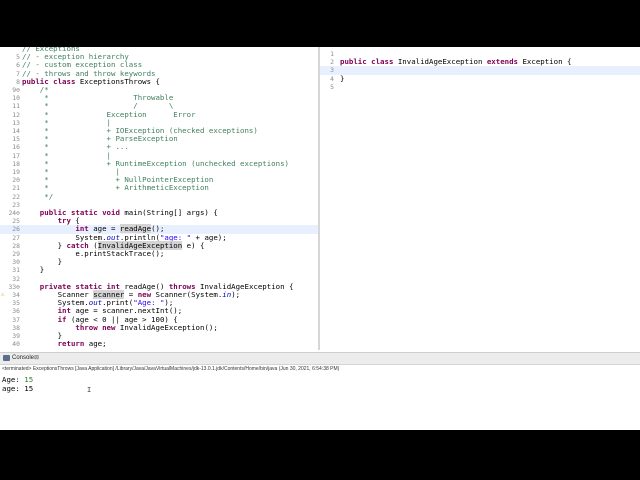  Describe the element at coordinates (320, 359) in the screenshot. I see `console-tab: Console ⊠` at that location.